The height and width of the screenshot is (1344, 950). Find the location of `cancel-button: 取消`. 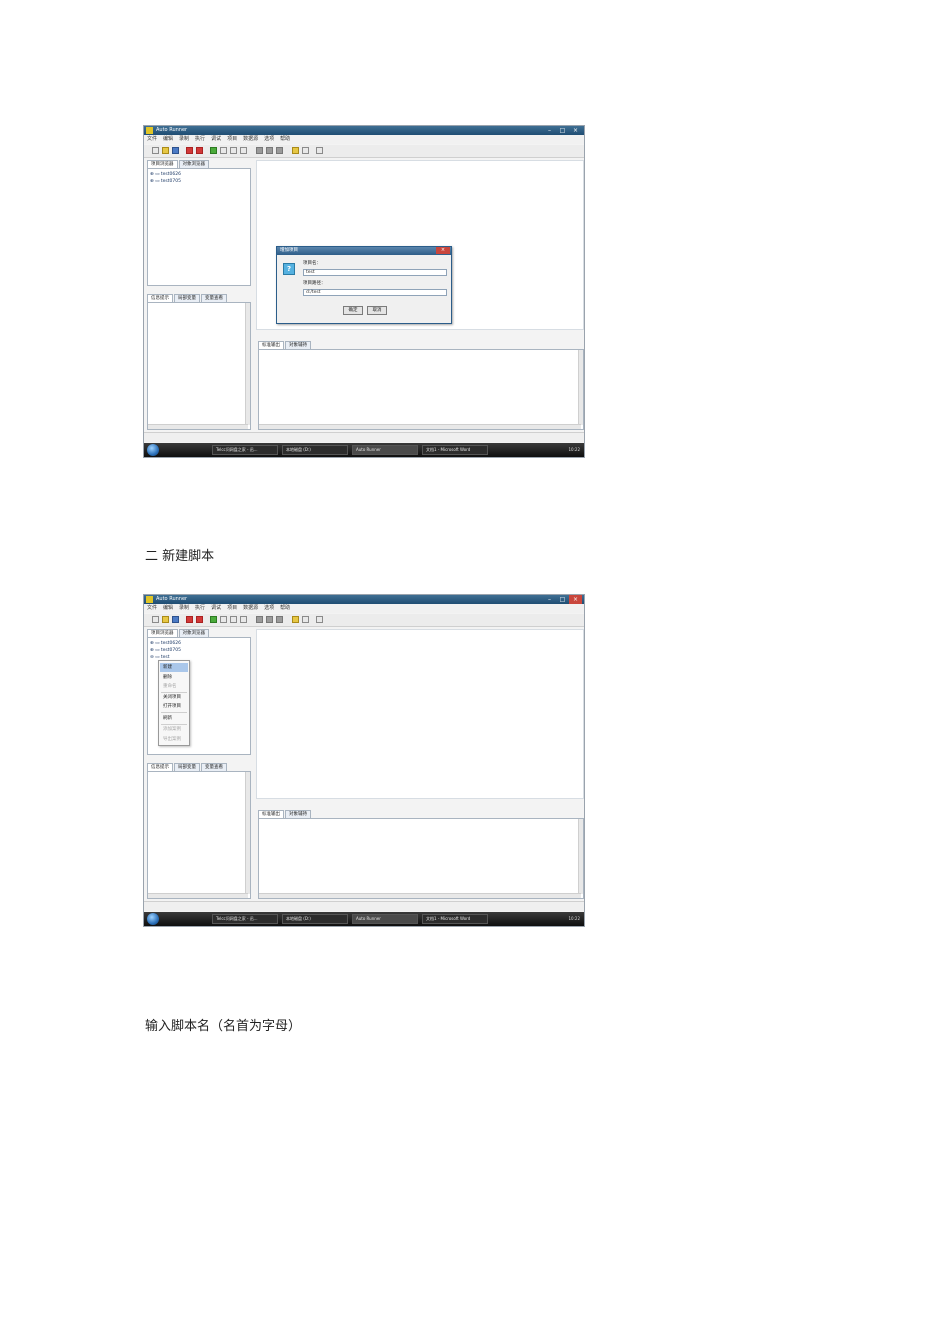

cancel-button: 取消 is located at coordinates (377, 310).